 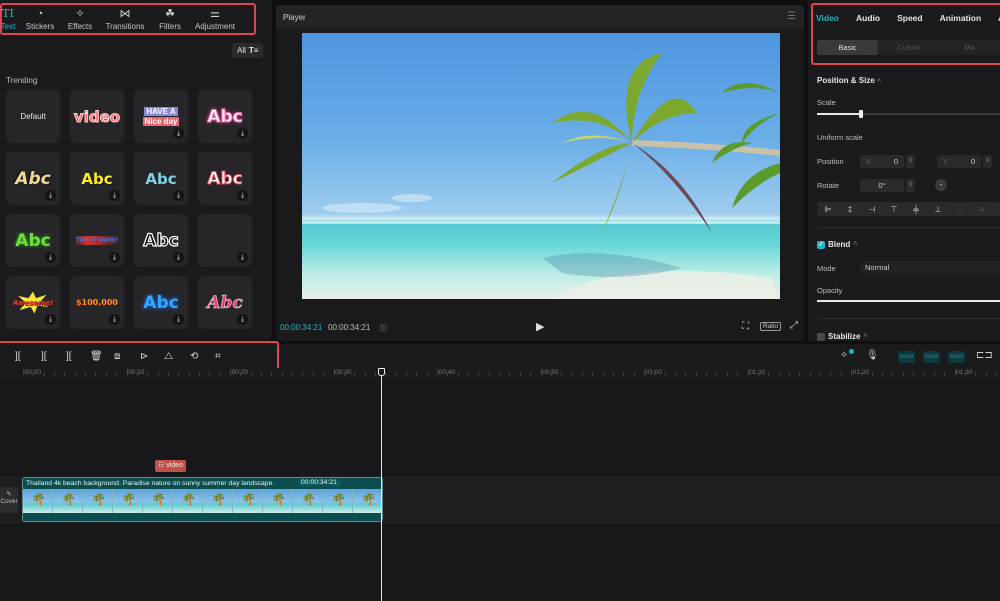 I want to click on distribute-h-icon: ⋮, so click(x=960, y=209).